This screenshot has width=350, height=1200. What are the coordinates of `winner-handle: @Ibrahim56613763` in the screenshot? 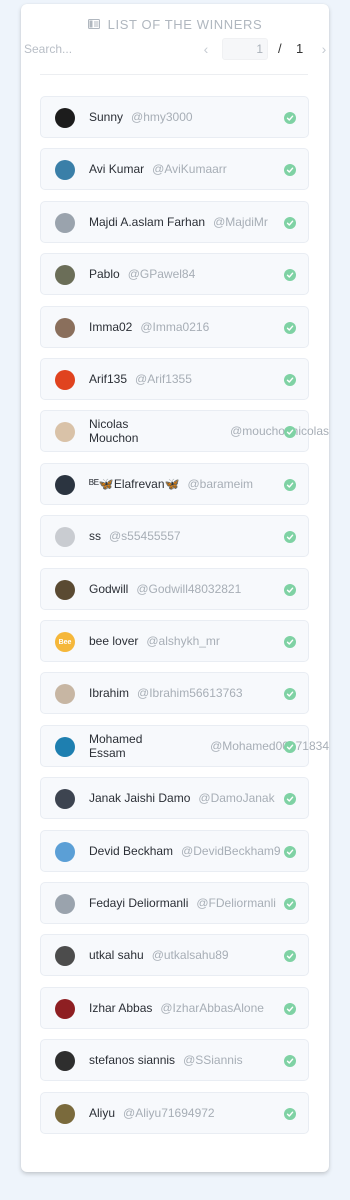 It's located at (190, 693).